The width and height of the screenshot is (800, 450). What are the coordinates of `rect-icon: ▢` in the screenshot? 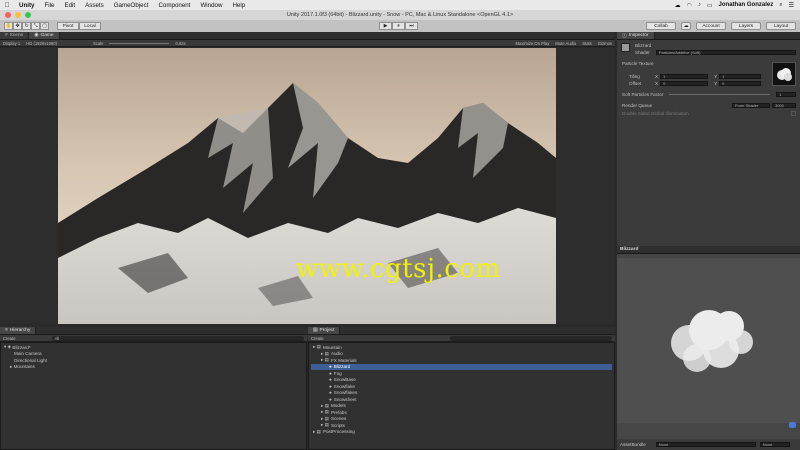 It's located at (44, 26).